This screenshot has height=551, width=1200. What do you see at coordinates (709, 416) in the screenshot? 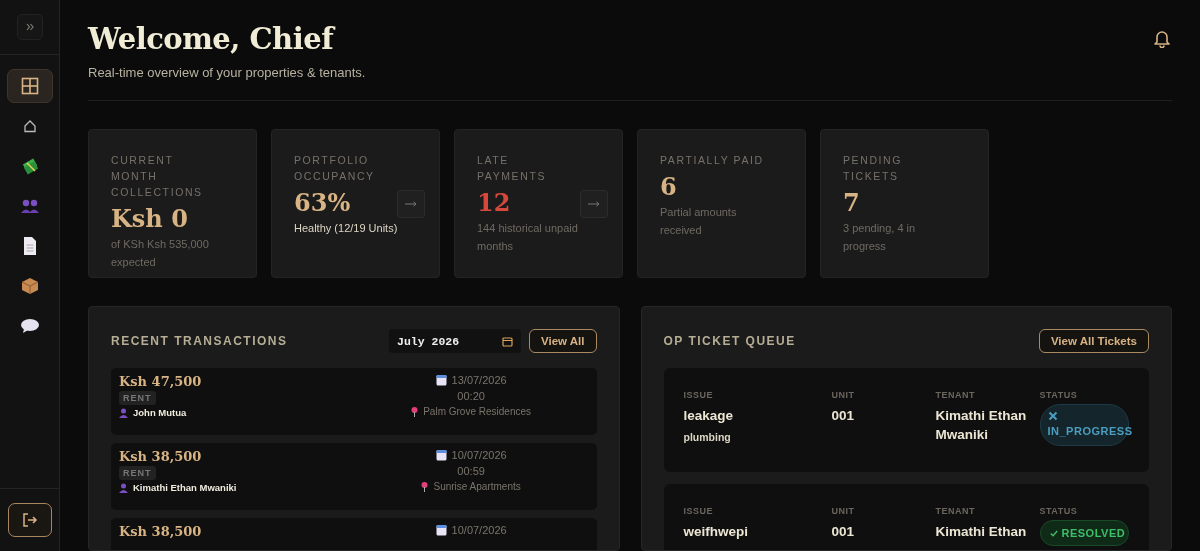
I see `ticket-issue: leakage` at bounding box center [709, 416].